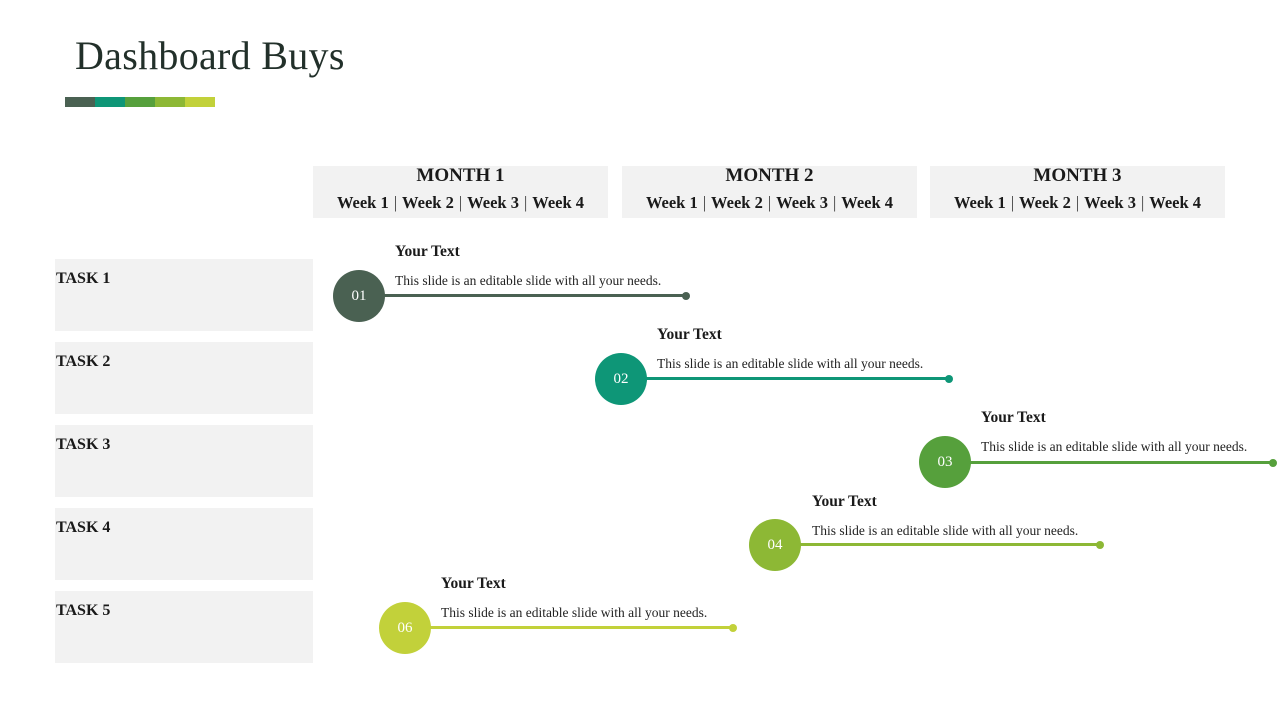 This screenshot has height=720, width=1280. What do you see at coordinates (184, 295) in the screenshot?
I see `task-row-1: TASK 1` at bounding box center [184, 295].